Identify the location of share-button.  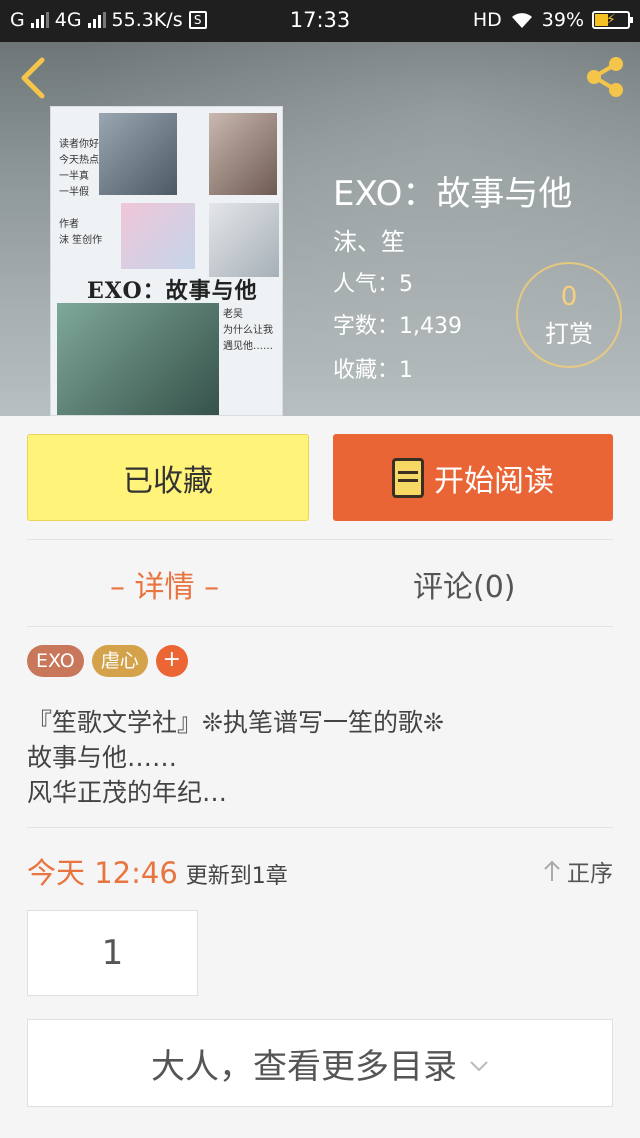
(605, 77).